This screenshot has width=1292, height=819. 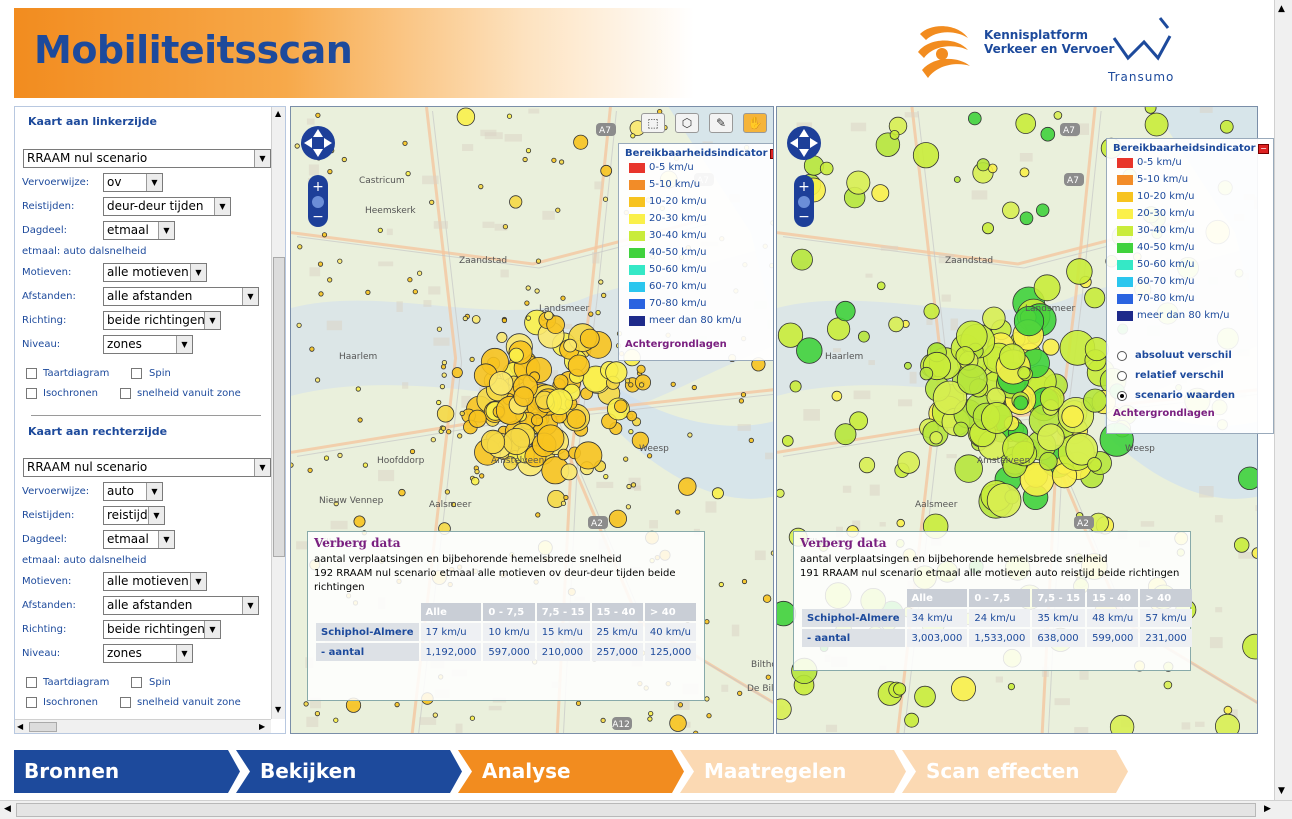 I want to click on left-snelheid-checkbox, so click(x=125, y=393).